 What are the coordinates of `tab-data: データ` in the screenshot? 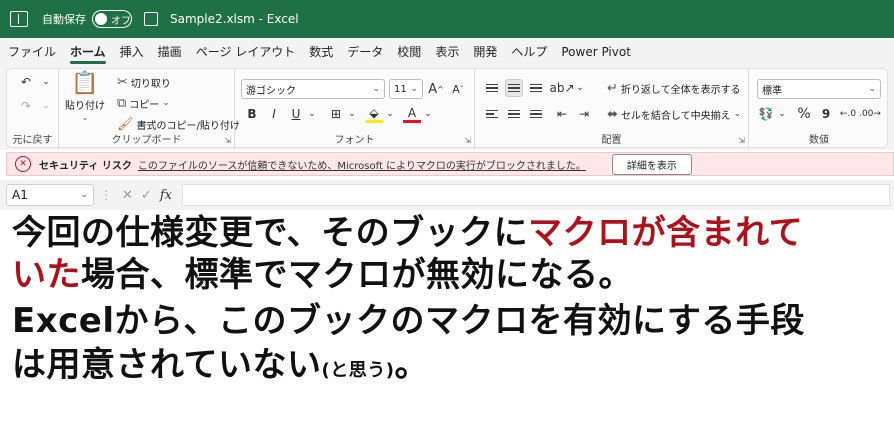 It's located at (365, 52).